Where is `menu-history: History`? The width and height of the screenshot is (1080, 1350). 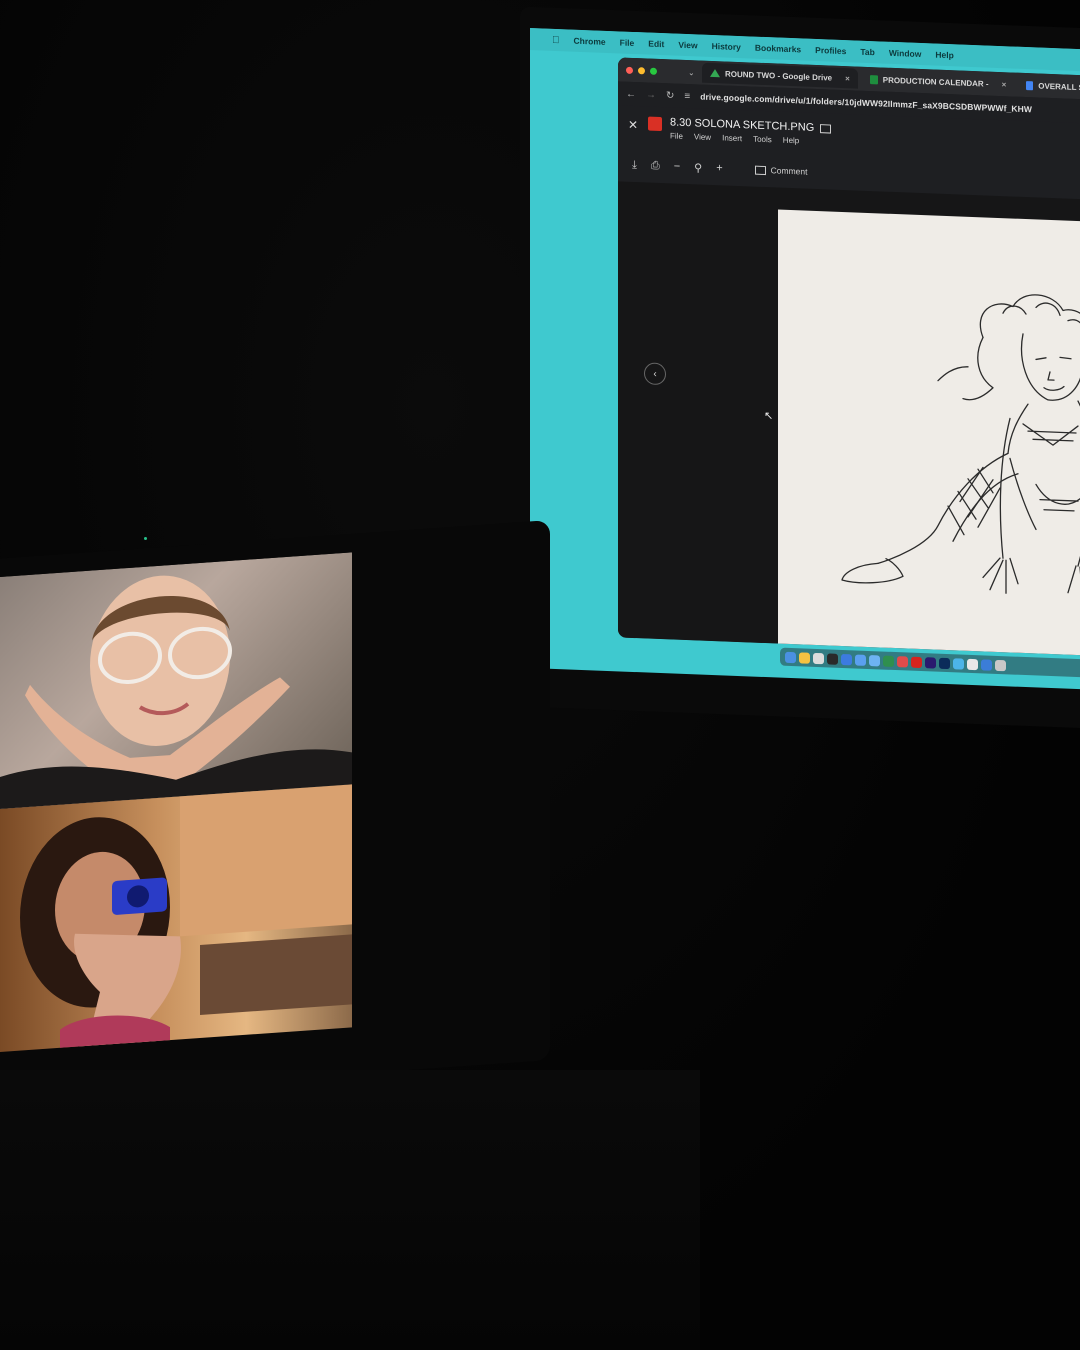
menu-history: History is located at coordinates (726, 46).